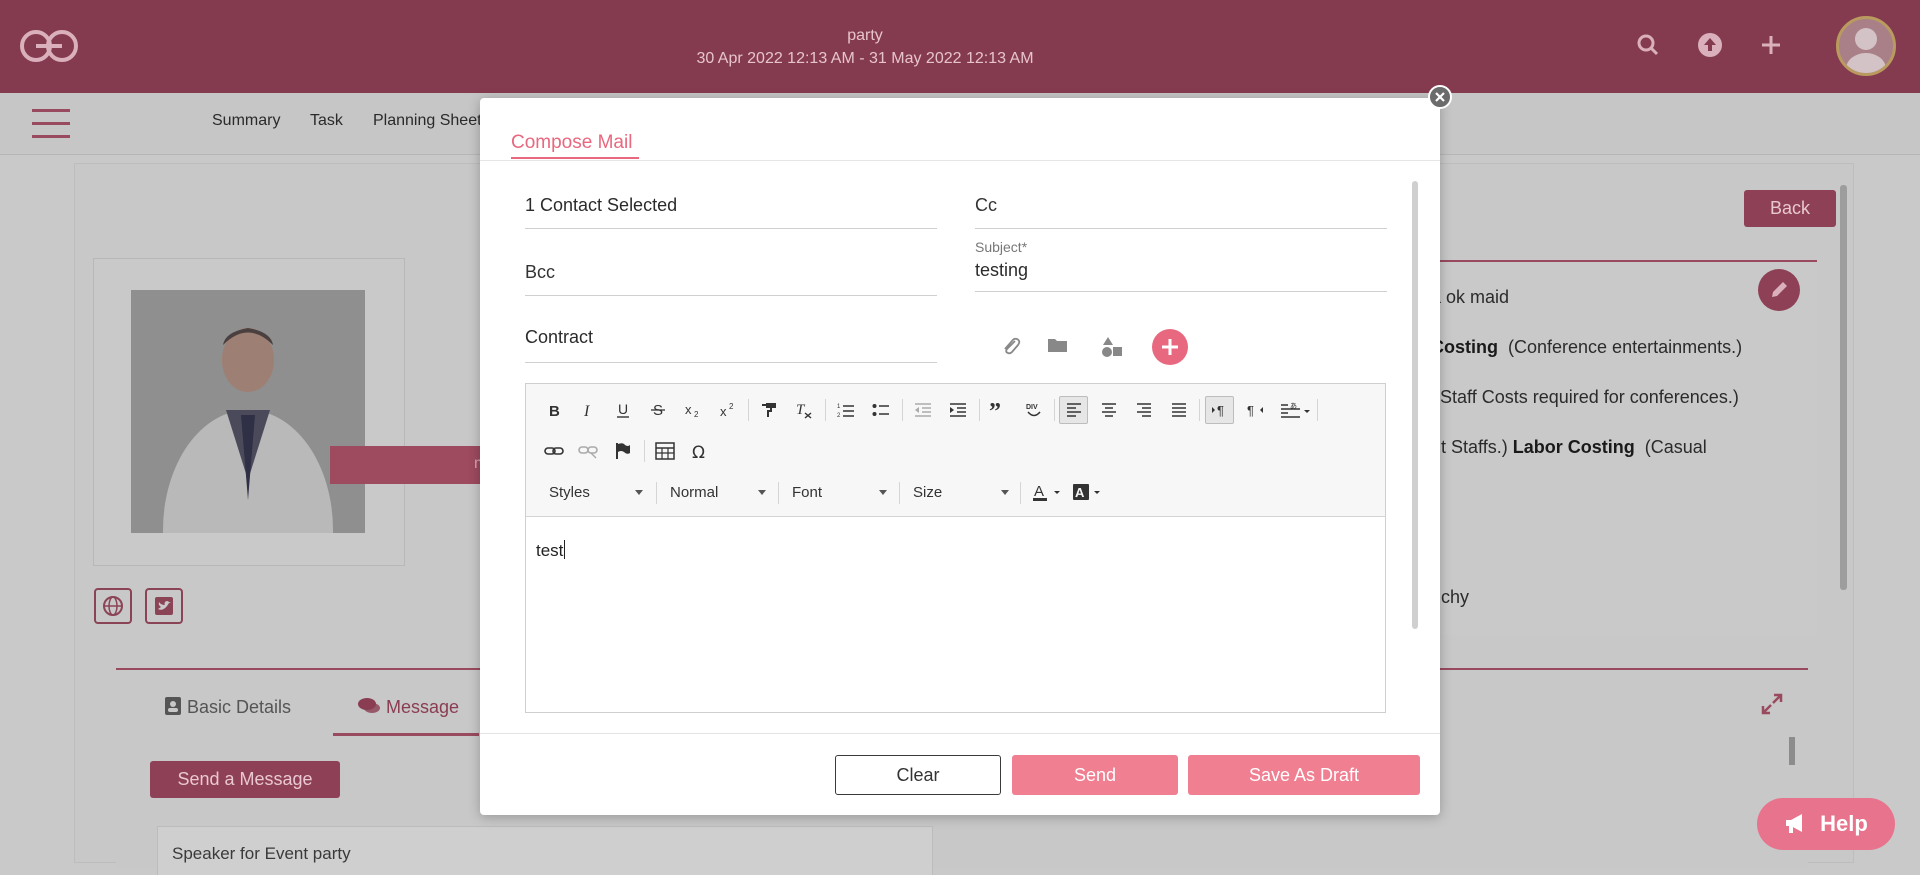 This screenshot has width=1920, height=875. Describe the element at coordinates (1112, 347) in the screenshot. I see `shapes-icon` at that location.